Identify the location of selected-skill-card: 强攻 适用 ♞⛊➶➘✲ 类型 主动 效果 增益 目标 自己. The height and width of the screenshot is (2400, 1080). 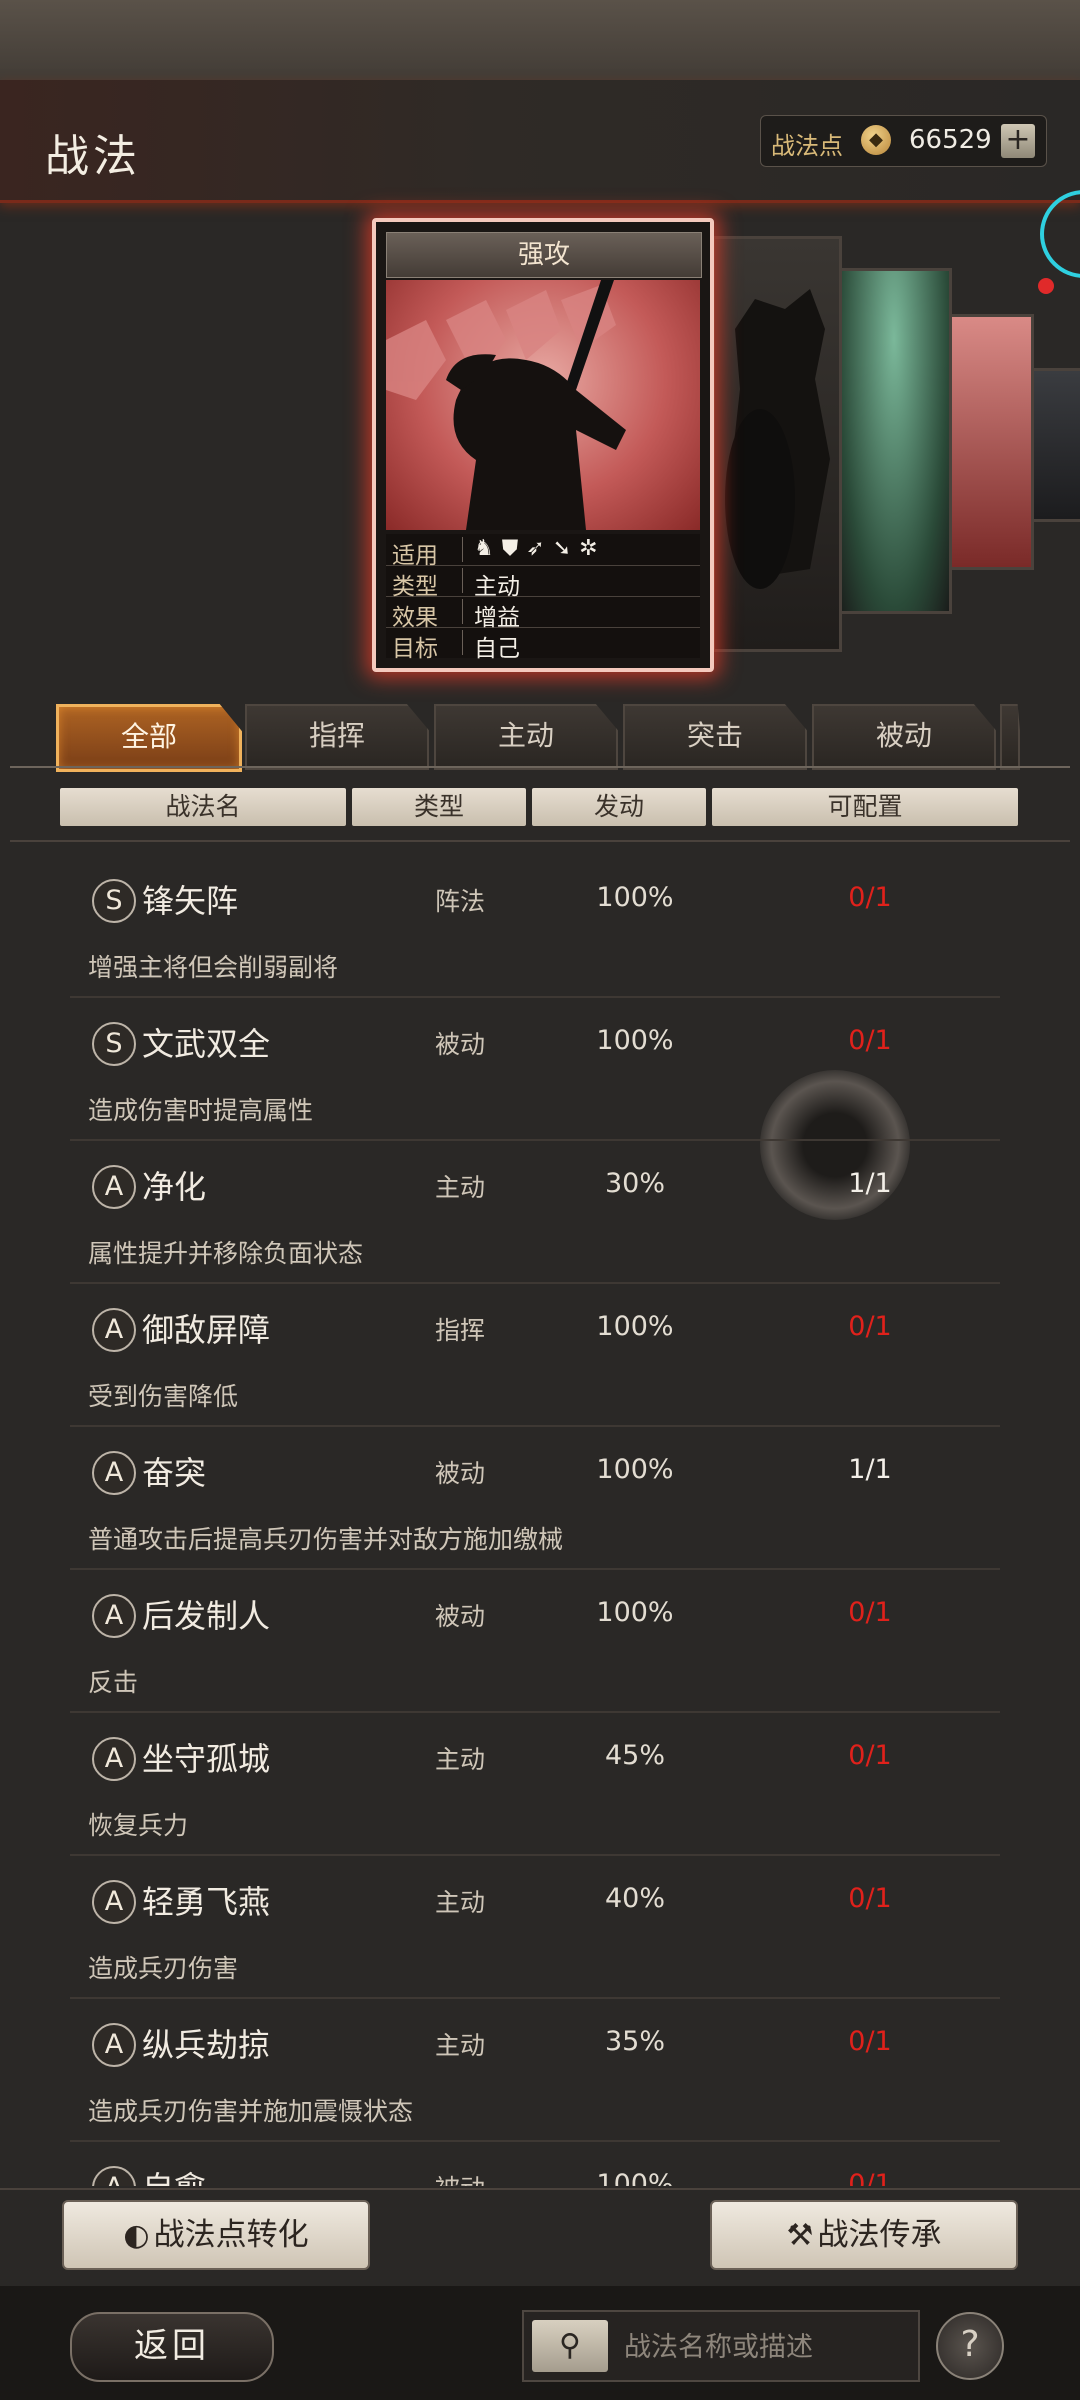
(543, 445).